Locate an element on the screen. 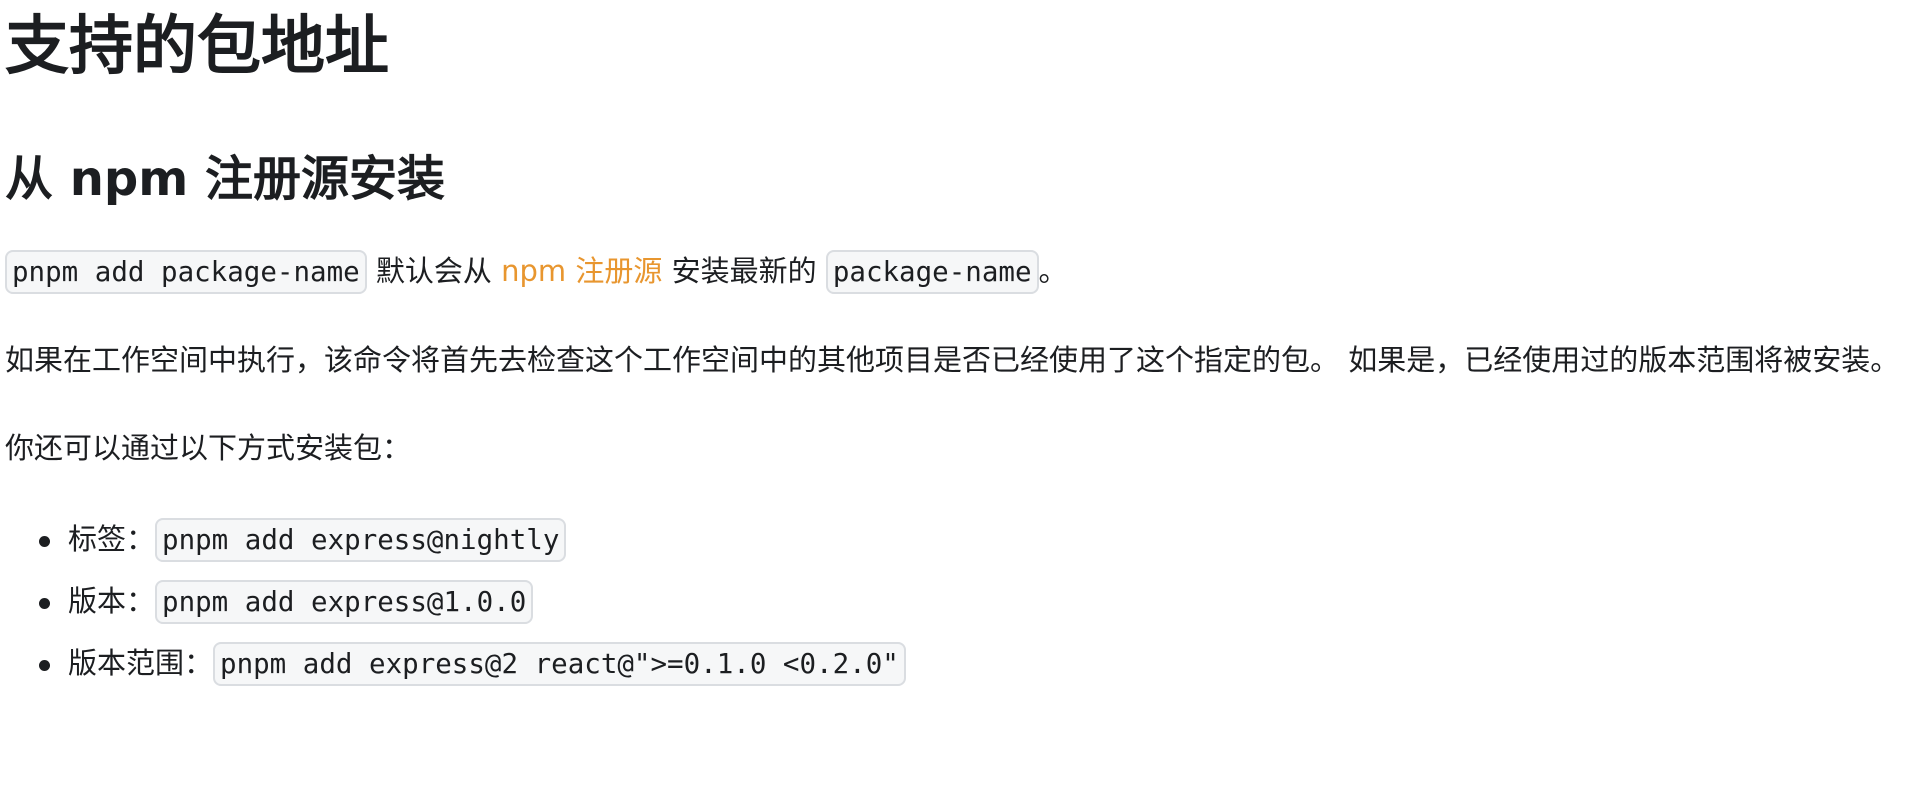 The width and height of the screenshot is (1928, 790). lead-paragraph: 你还可以通过以下方式安装包： is located at coordinates (208, 448).